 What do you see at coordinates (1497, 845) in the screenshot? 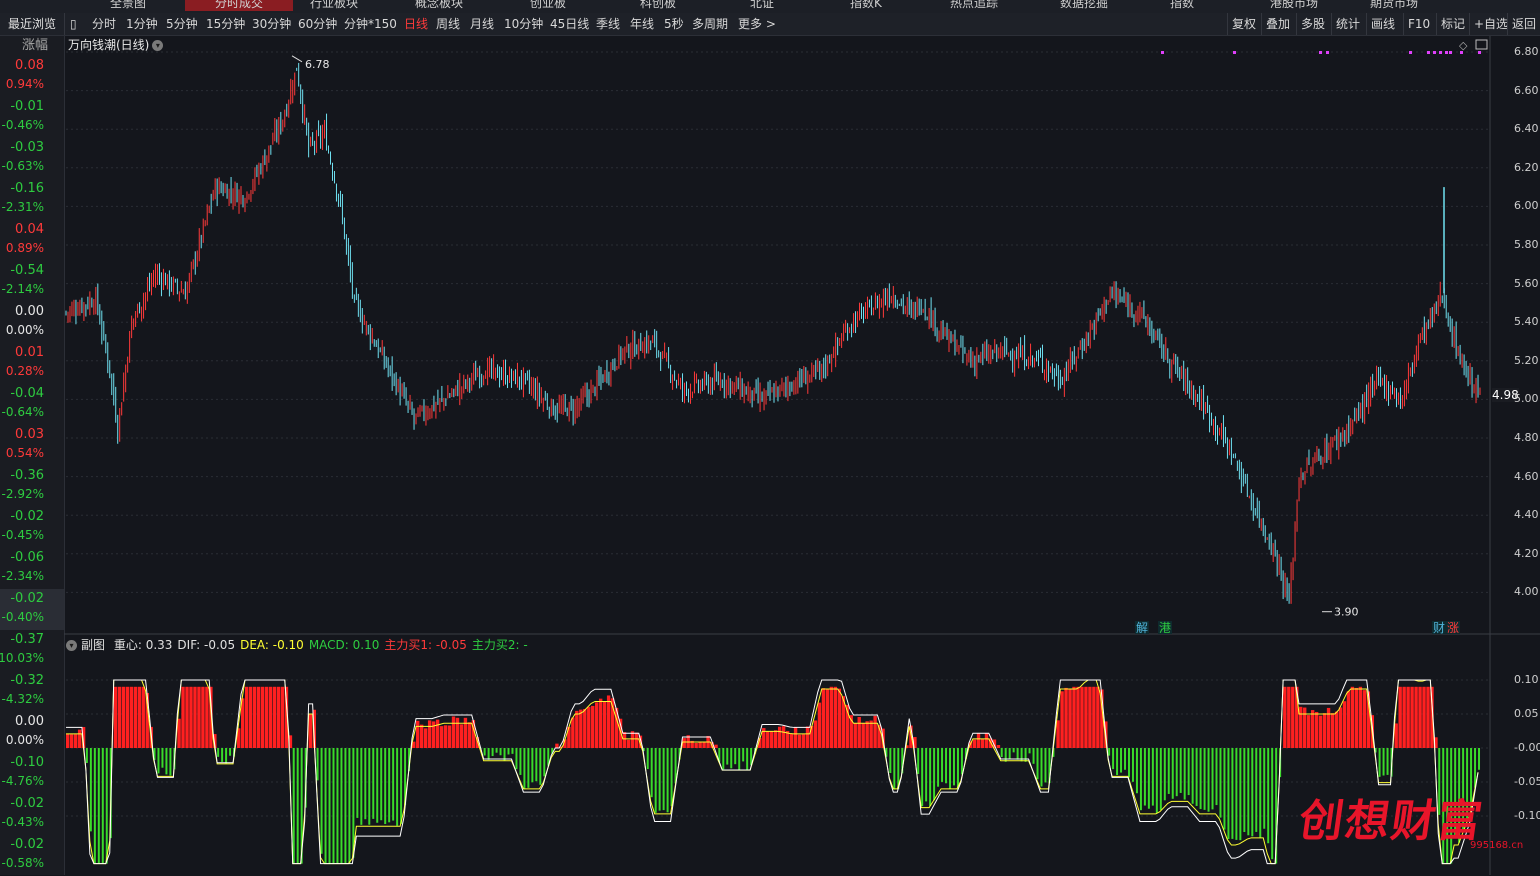
I see `watermark-url: 995168.cn` at bounding box center [1497, 845].